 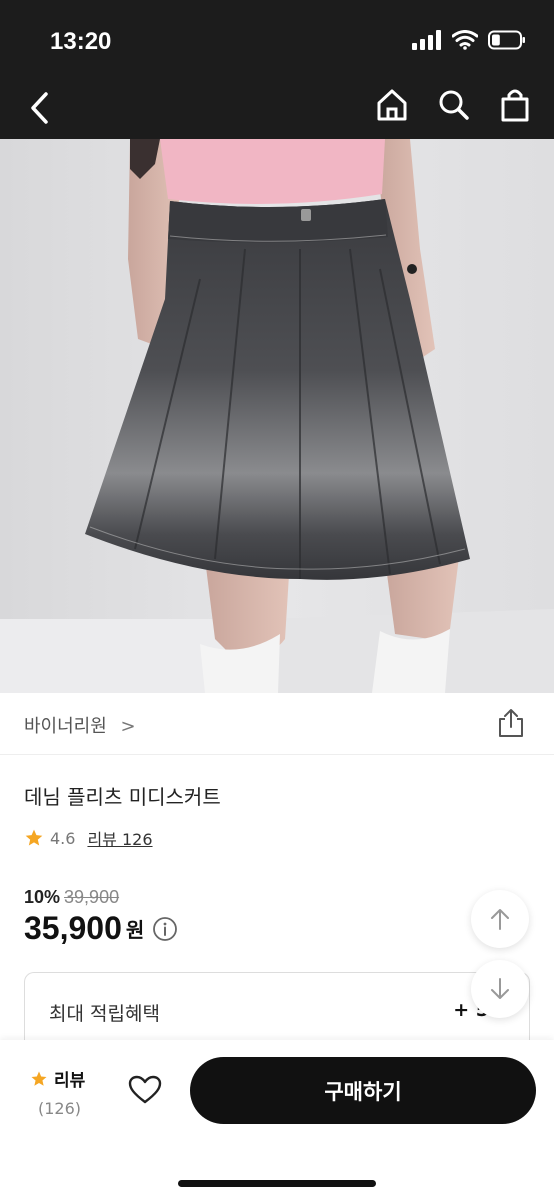 What do you see at coordinates (363, 1090) in the screenshot?
I see `buy-button: 구매하기` at bounding box center [363, 1090].